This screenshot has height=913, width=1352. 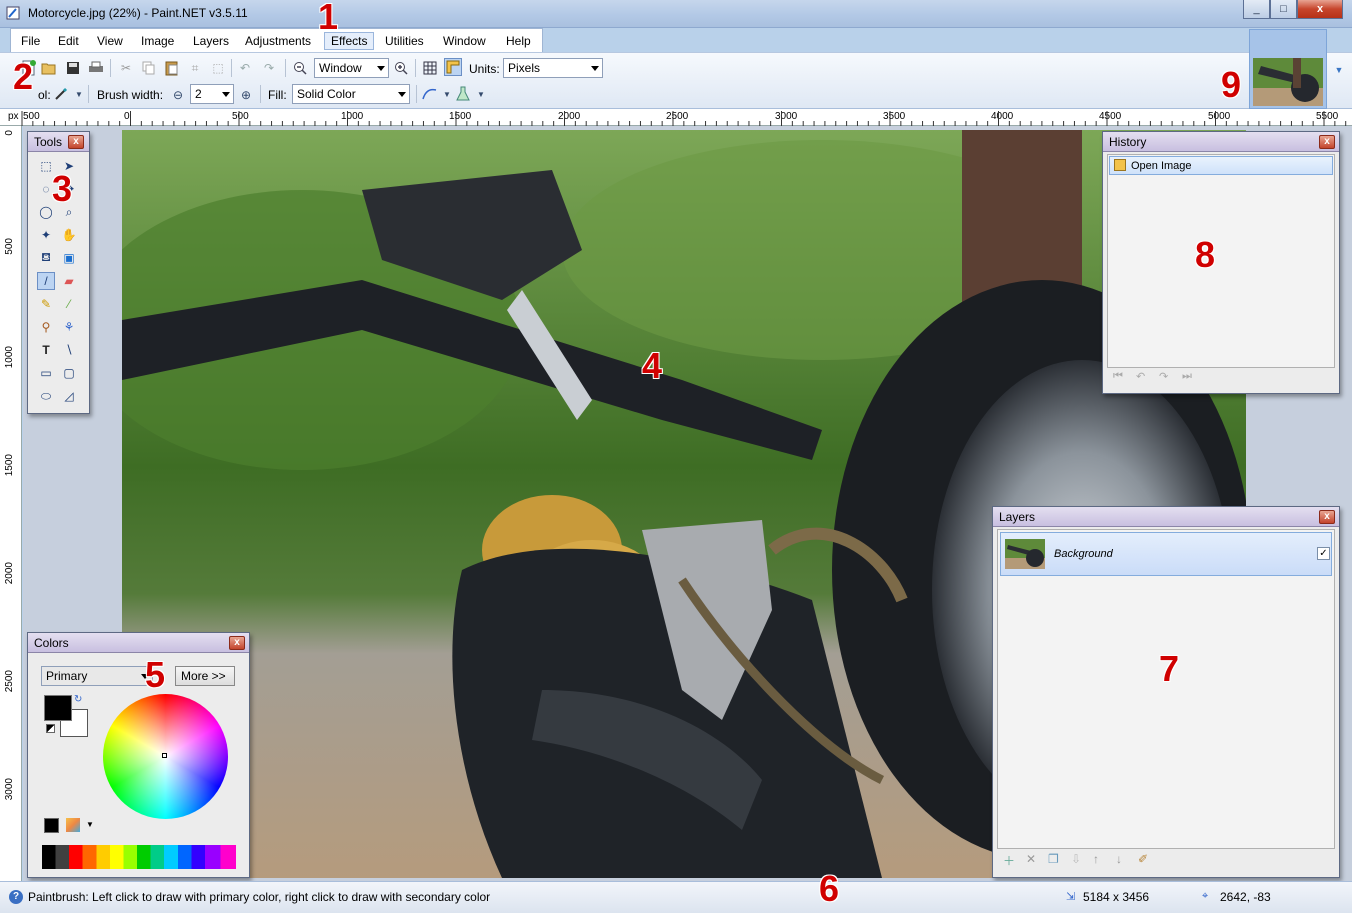 I want to click on duplicate-layer-icon: ❐, so click(x=1053, y=859).